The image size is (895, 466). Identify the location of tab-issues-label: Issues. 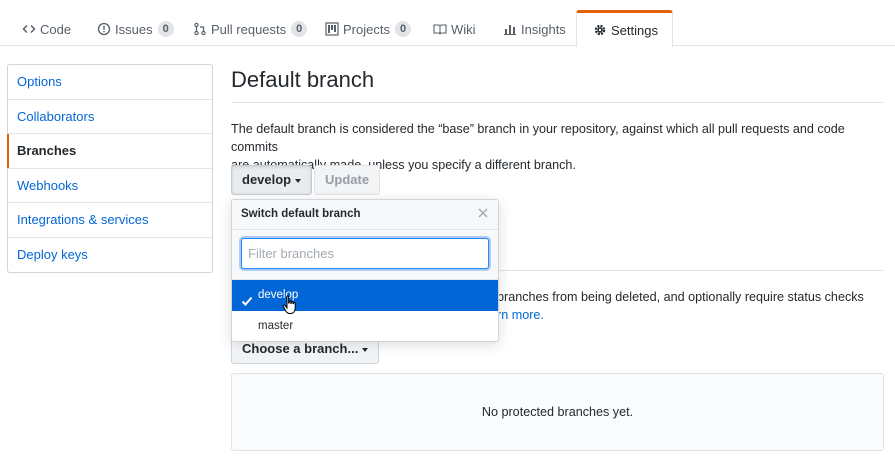
(134, 29).